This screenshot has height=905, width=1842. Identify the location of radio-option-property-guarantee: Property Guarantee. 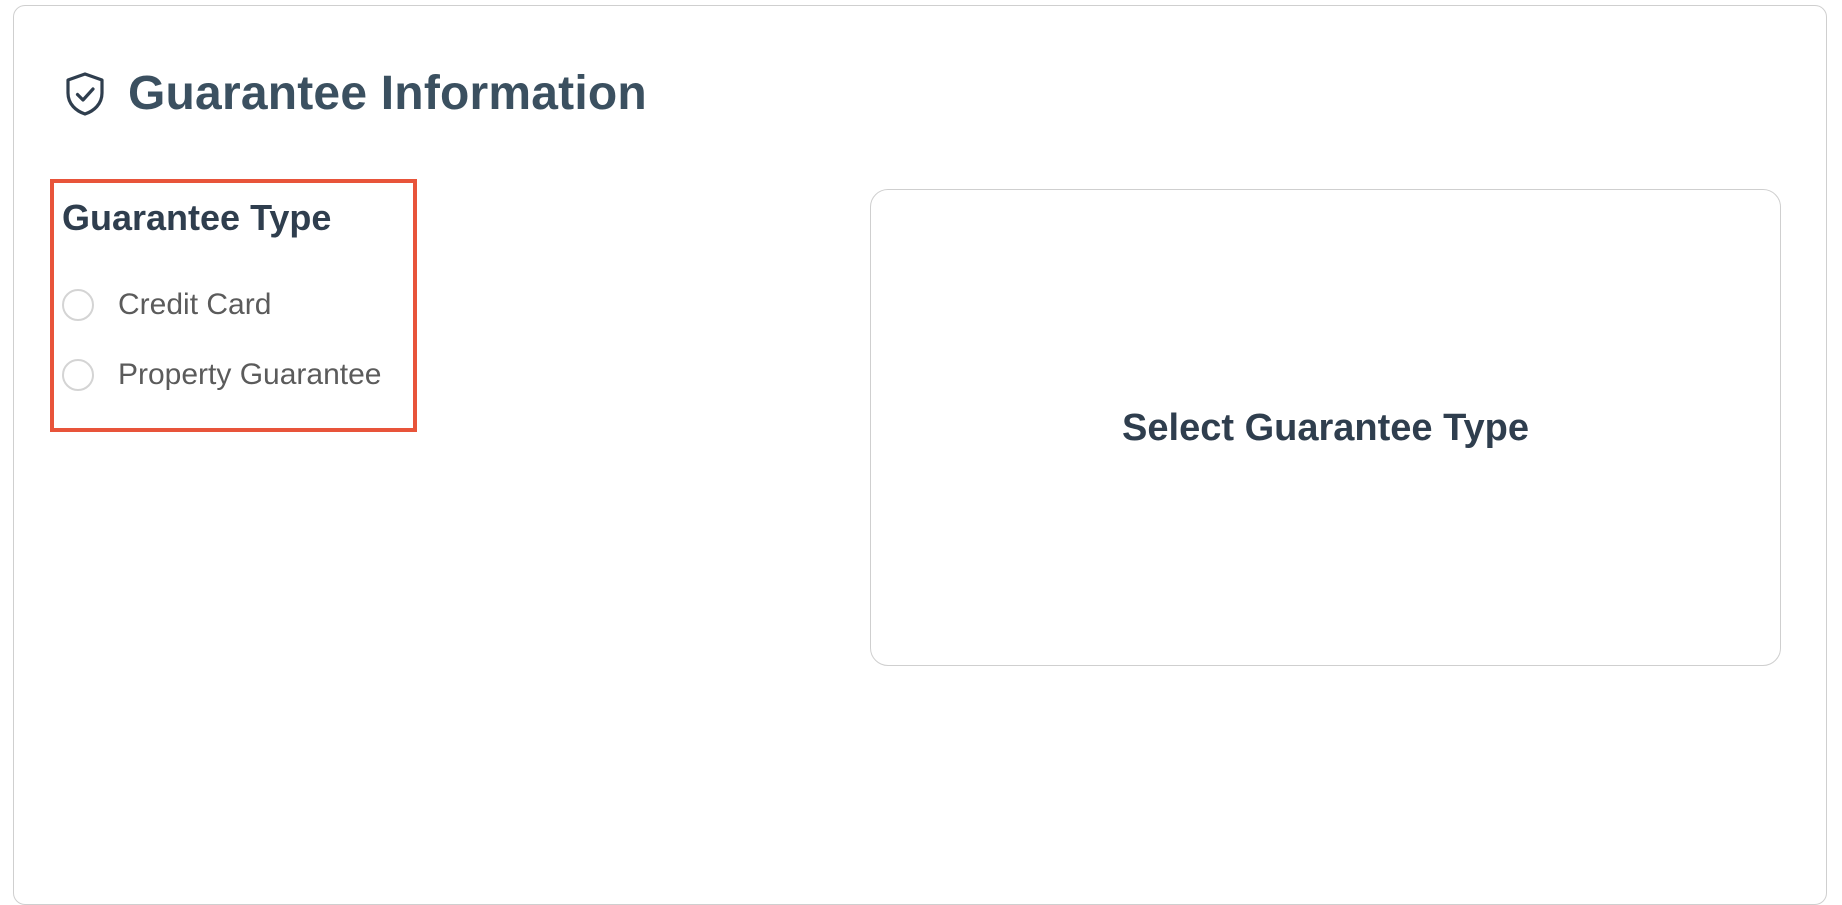
(221, 375).